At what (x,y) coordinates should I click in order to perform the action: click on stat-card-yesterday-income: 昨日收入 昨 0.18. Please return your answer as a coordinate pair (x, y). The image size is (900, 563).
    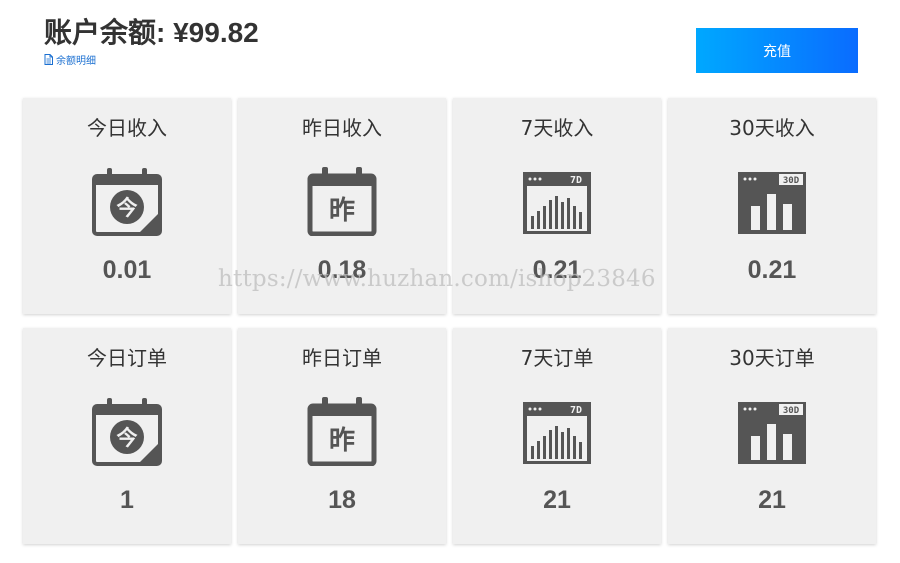
    Looking at the image, I should click on (342, 206).